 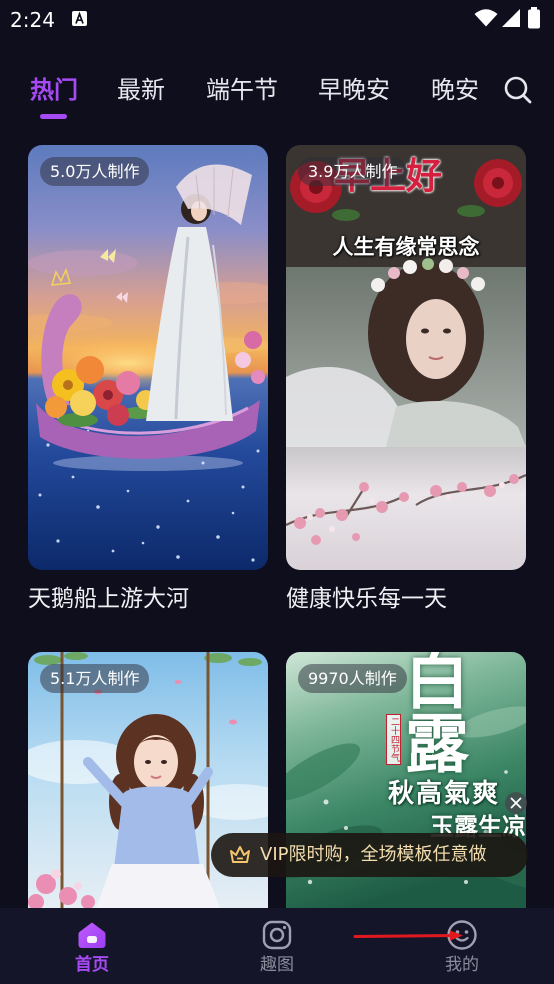 What do you see at coordinates (431, 713) in the screenshot?
I see `image-solar-term-title: 白露` at bounding box center [431, 713].